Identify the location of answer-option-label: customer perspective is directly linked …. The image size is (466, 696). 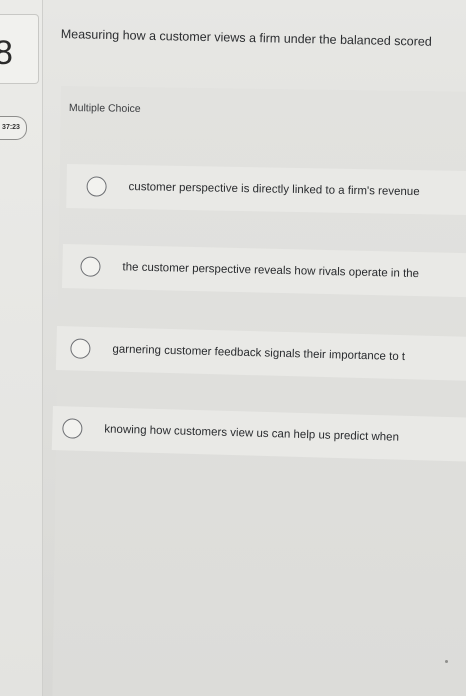
(274, 190).